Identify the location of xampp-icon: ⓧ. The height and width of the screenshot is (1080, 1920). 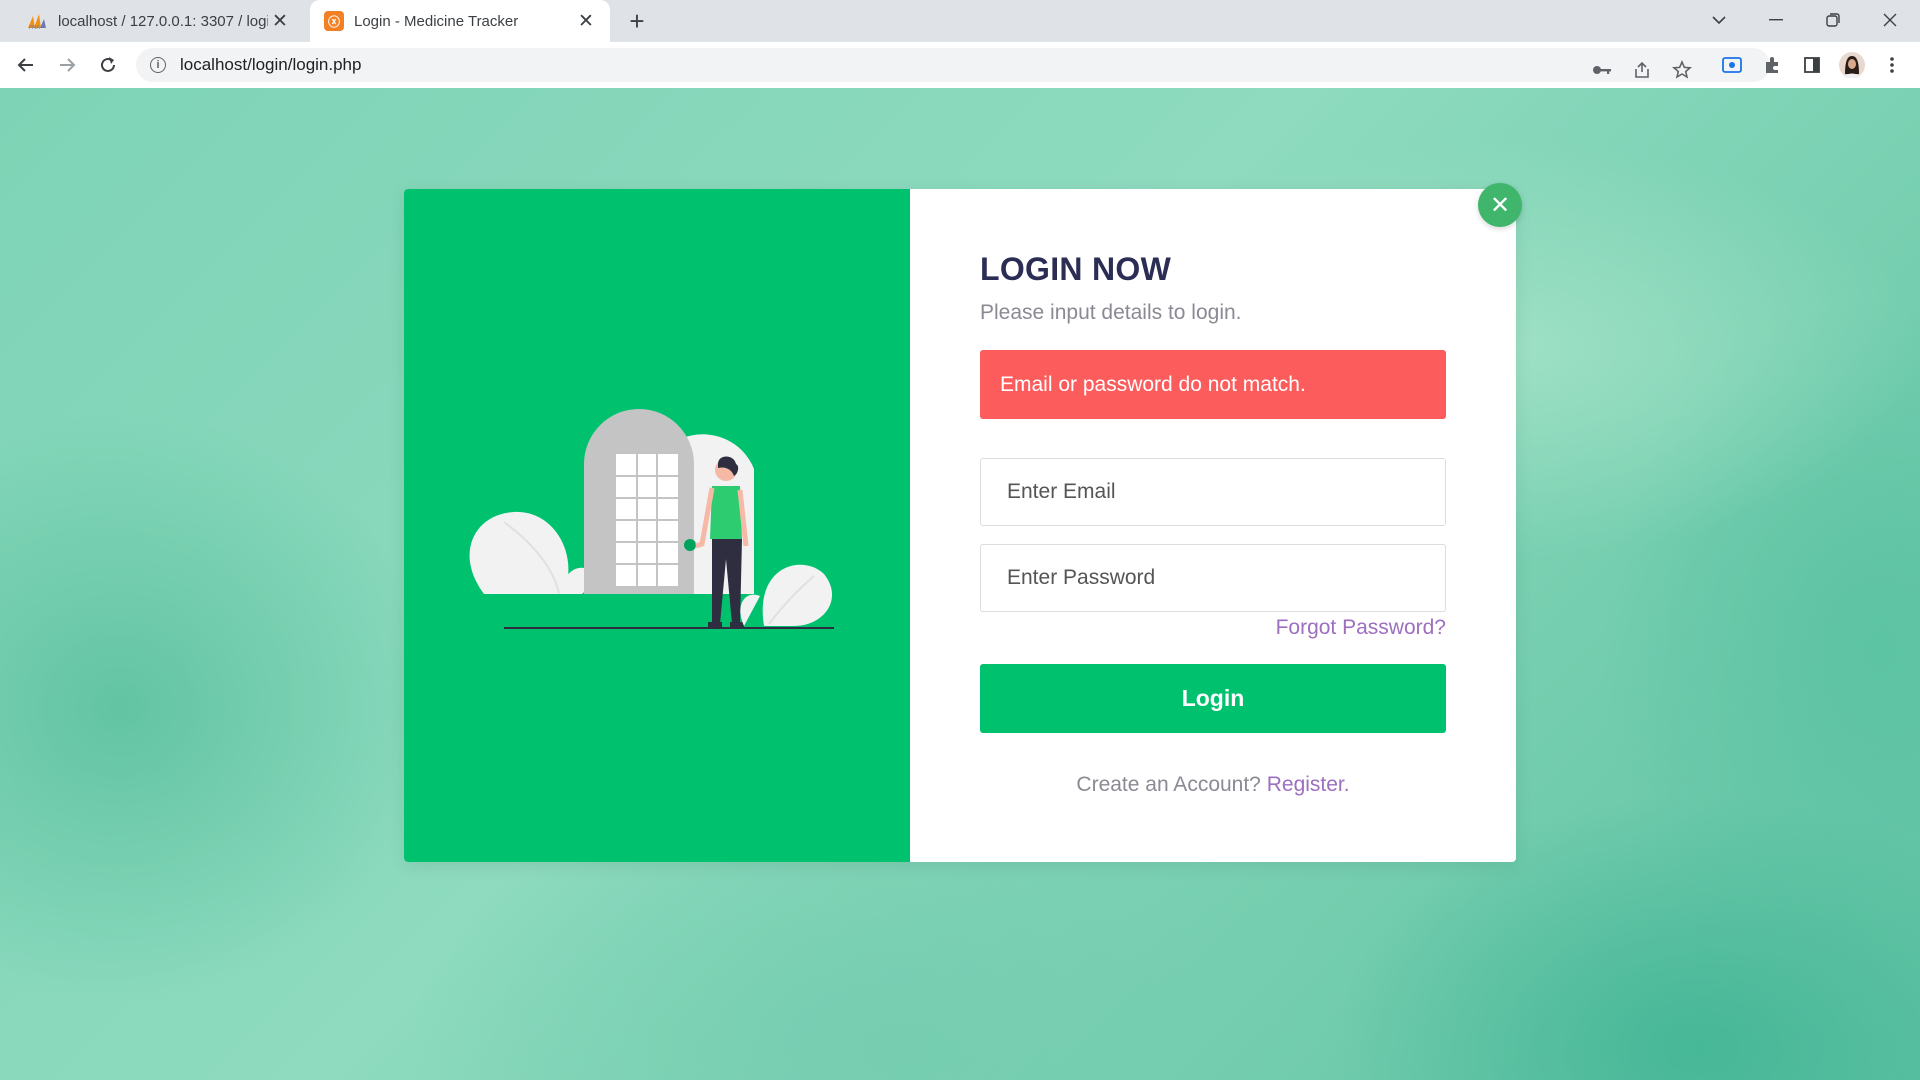
(334, 21).